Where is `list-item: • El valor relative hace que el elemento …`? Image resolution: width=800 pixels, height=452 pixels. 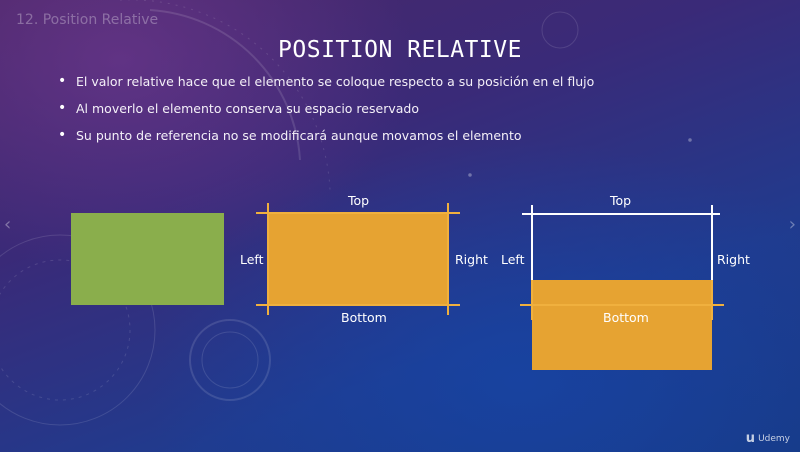 list-item: • El valor relative hace que el elemento … is located at coordinates (326, 81).